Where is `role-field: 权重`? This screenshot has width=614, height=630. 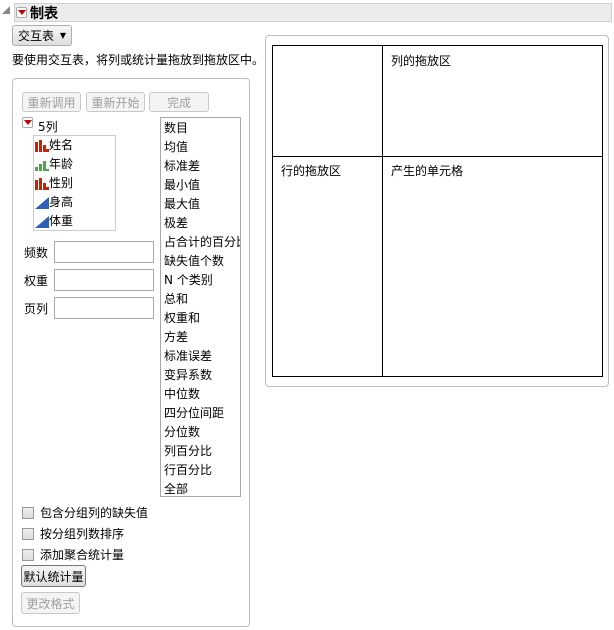
role-field: 权重 is located at coordinates (89, 280).